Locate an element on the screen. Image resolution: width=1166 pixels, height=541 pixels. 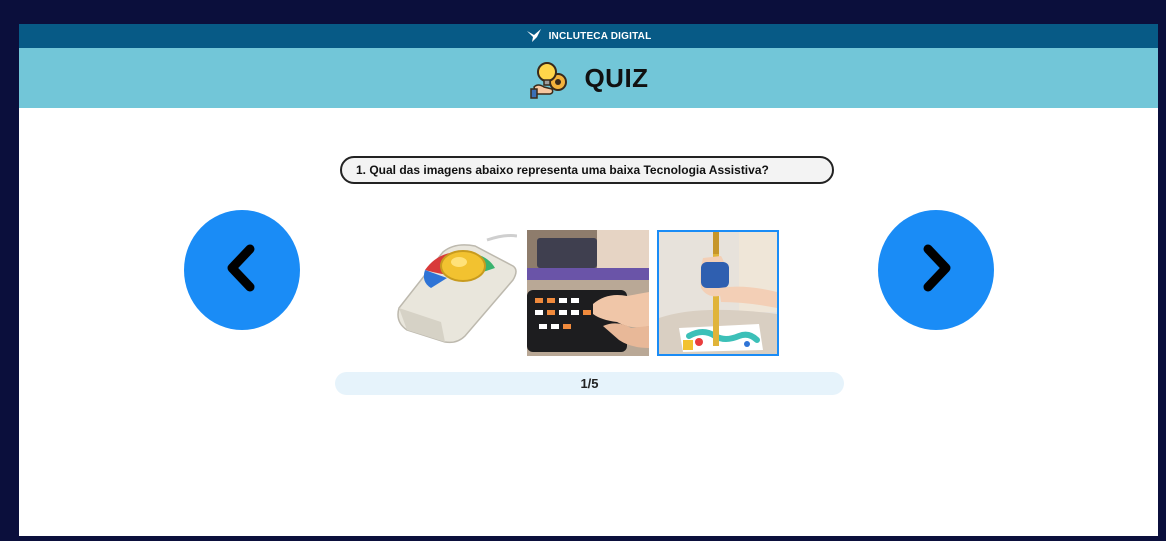
progress-bar: 1/5 is located at coordinates (589, 383).